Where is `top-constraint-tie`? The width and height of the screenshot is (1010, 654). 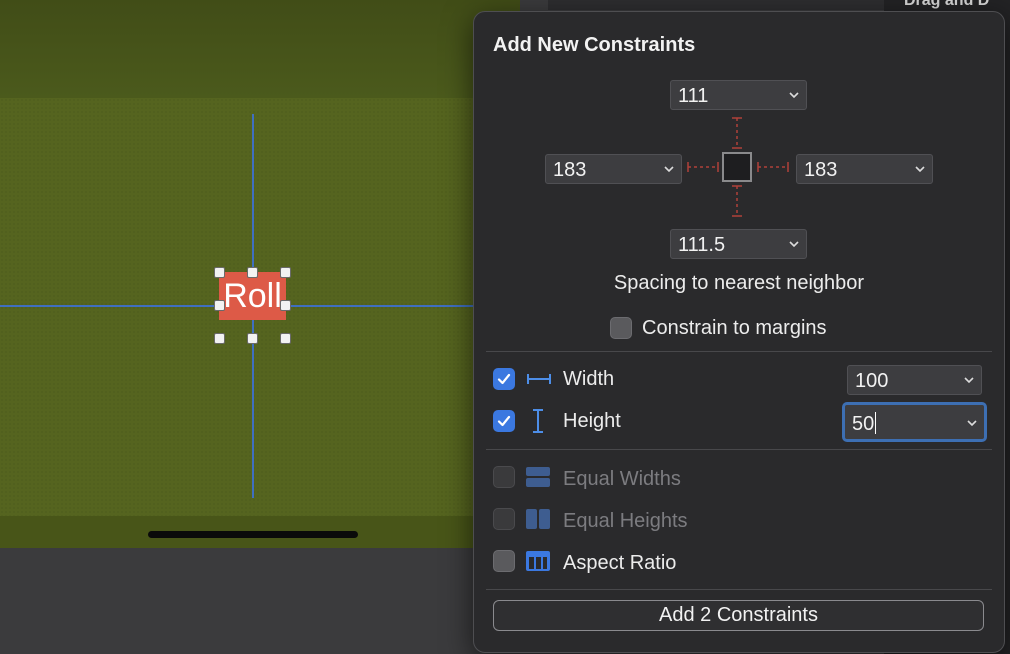 top-constraint-tie is located at coordinates (737, 133).